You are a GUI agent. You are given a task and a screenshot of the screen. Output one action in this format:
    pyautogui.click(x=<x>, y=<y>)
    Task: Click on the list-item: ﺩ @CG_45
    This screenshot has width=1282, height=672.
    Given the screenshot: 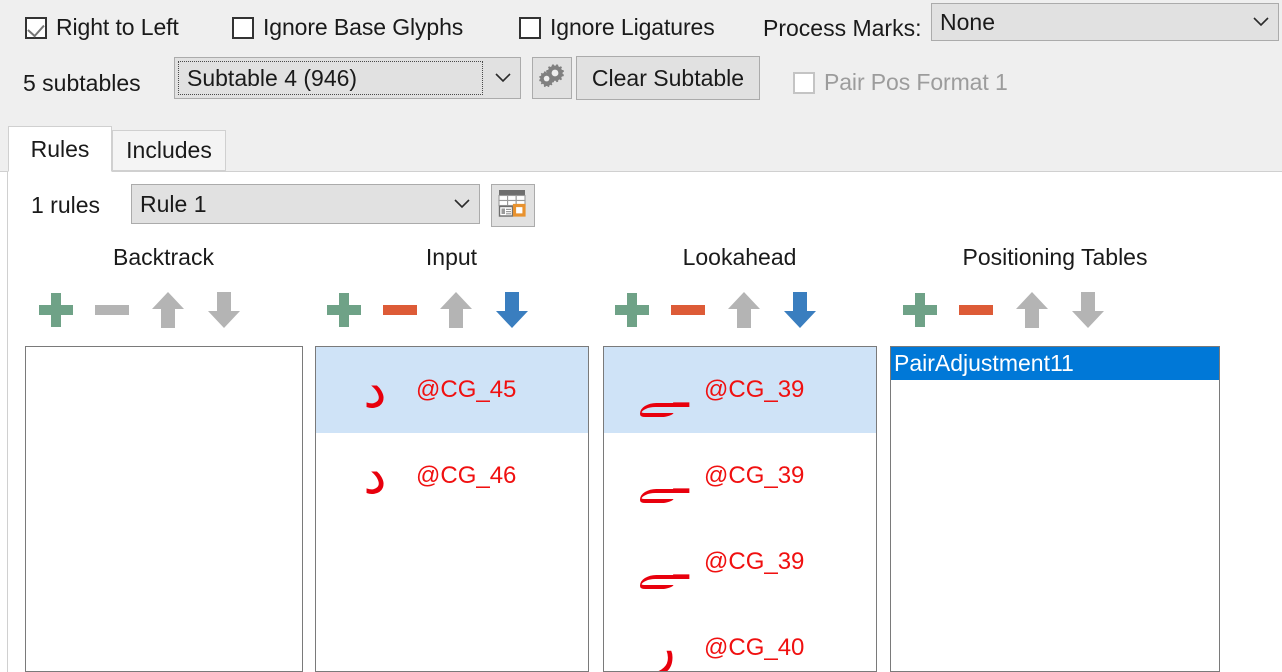 What is the action you would take?
    pyautogui.click(x=452, y=390)
    